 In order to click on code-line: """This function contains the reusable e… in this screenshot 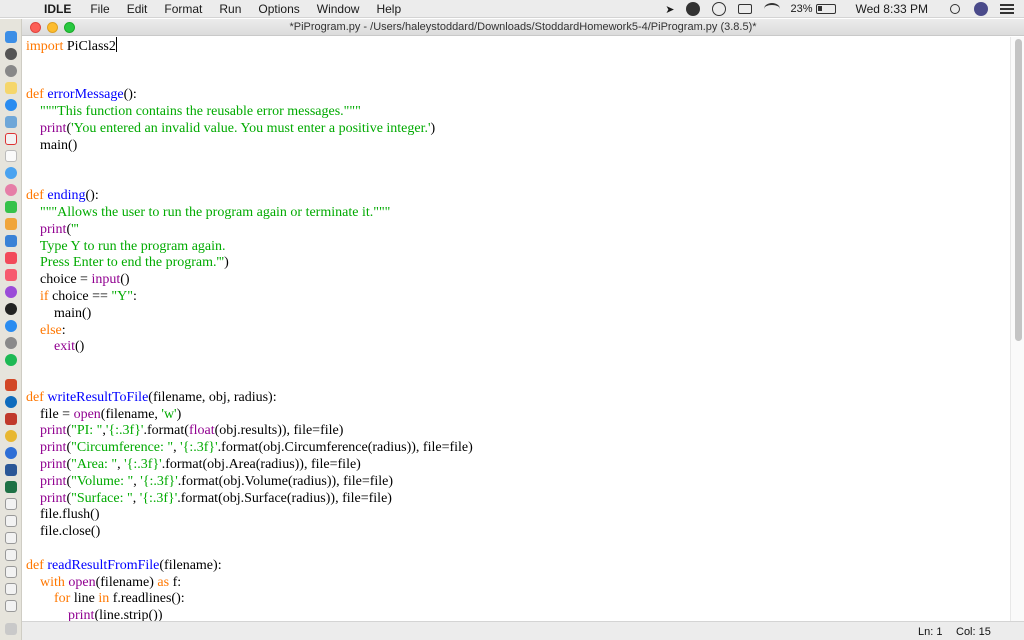, I will do `click(249, 112)`.